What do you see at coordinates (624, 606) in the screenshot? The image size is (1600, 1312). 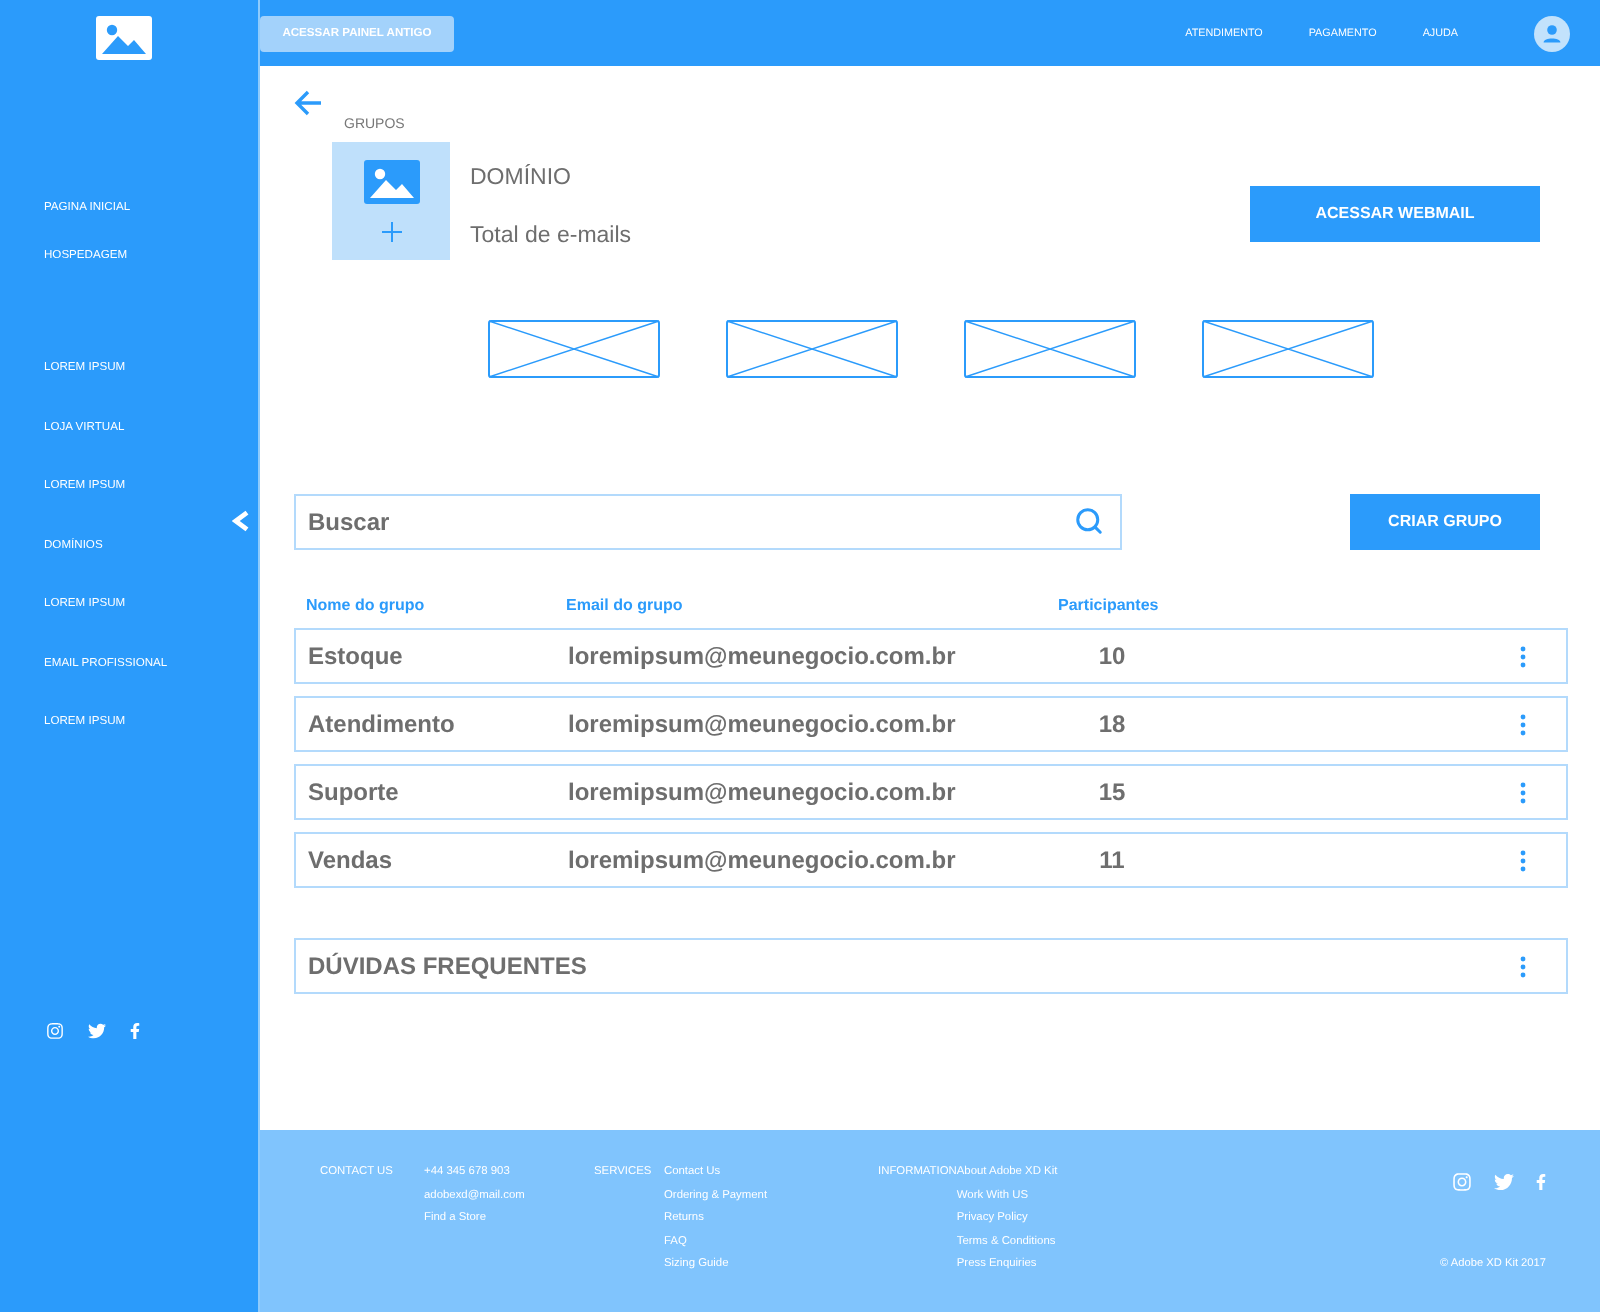 I see `column-header: Email do grupo` at bounding box center [624, 606].